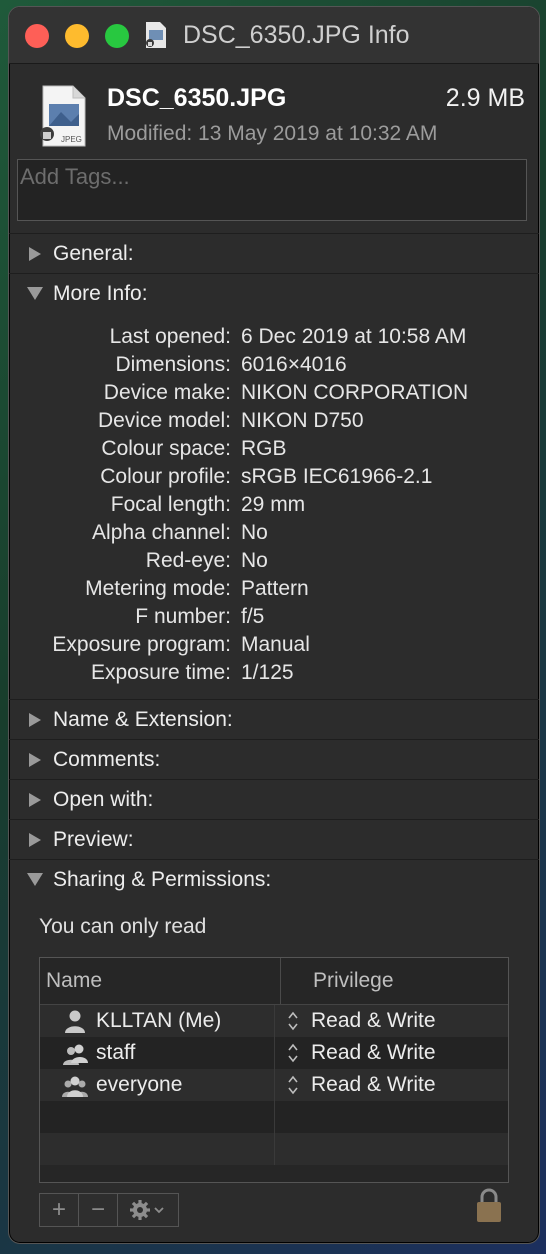 This screenshot has height=1254, width=546. Describe the element at coordinates (75, 1054) in the screenshot. I see `group-icon` at that location.